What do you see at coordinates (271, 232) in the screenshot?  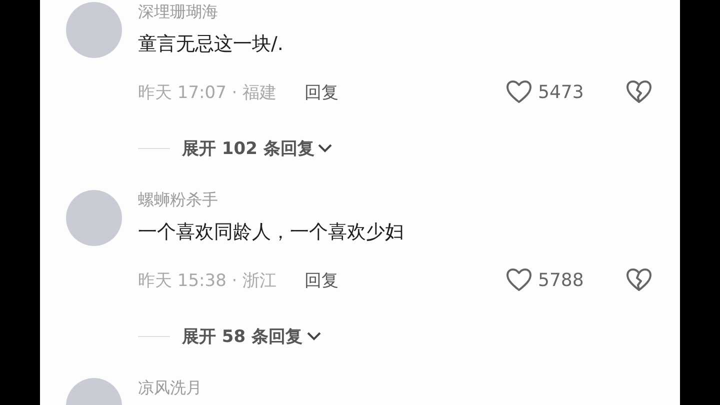 I see `comment-text: 一个喜欢同龄人，一个喜欢少妇` at bounding box center [271, 232].